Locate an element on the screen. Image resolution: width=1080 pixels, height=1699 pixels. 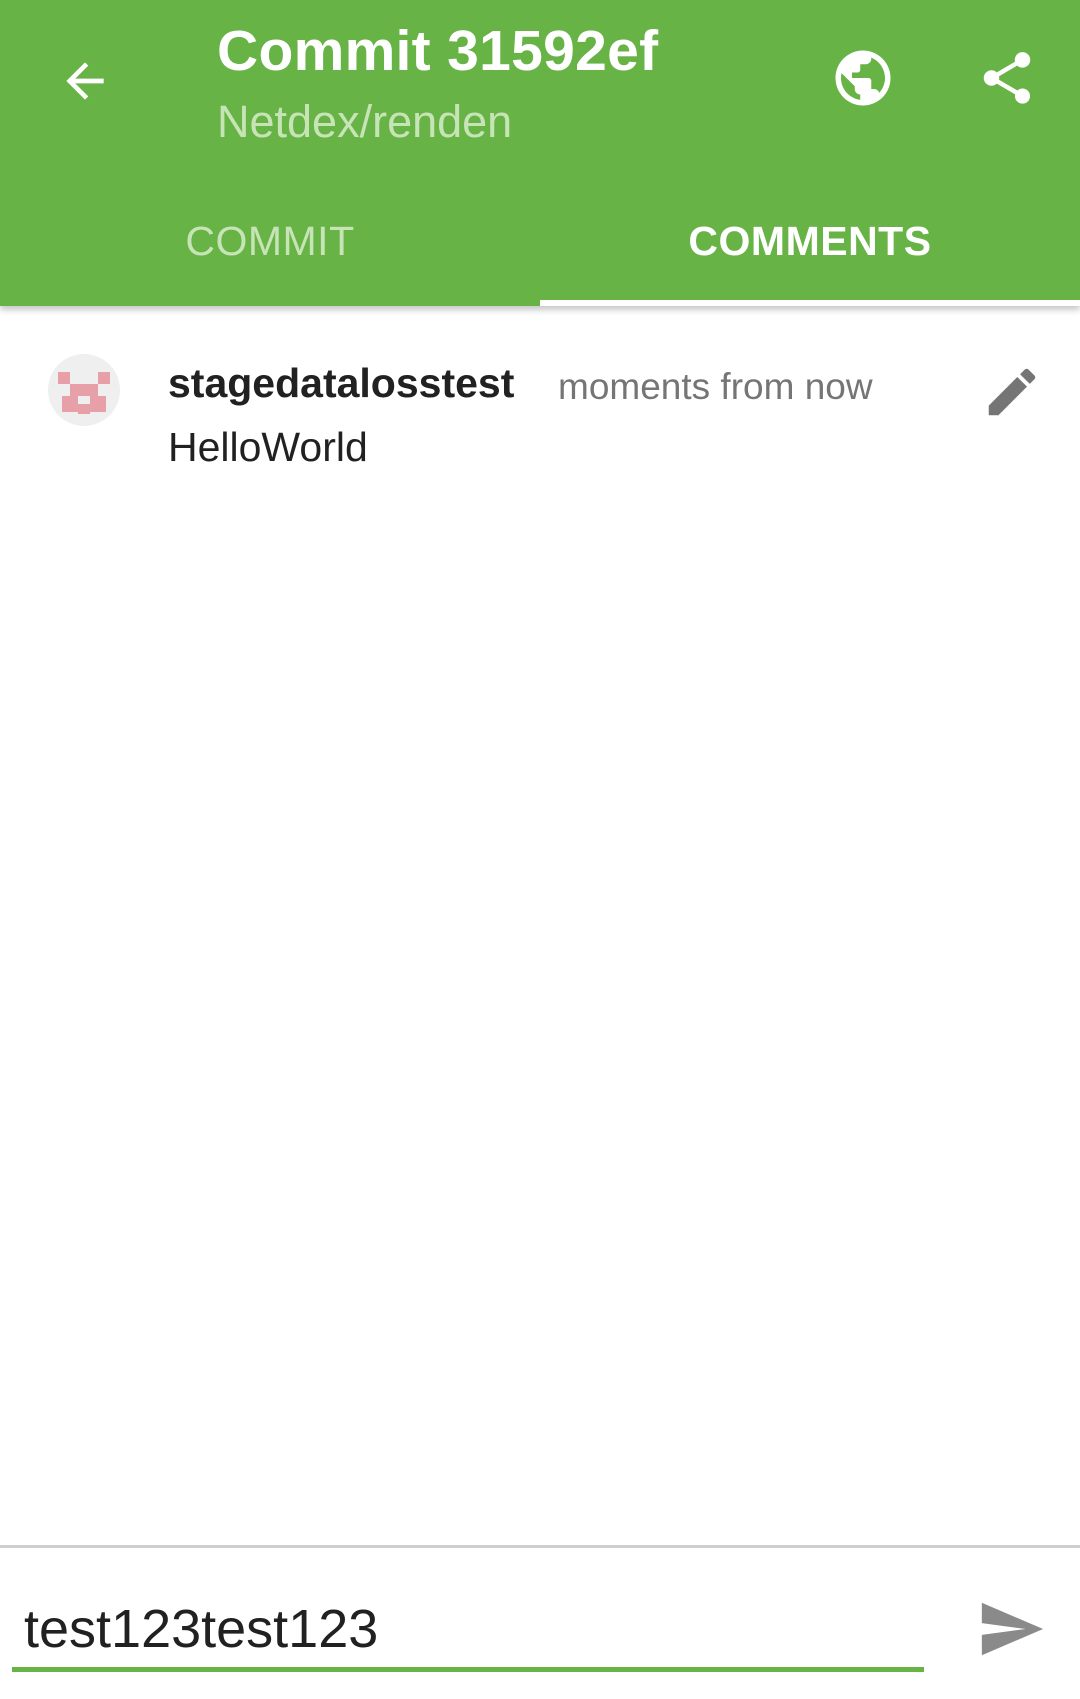
send-button is located at coordinates (1011, 1631).